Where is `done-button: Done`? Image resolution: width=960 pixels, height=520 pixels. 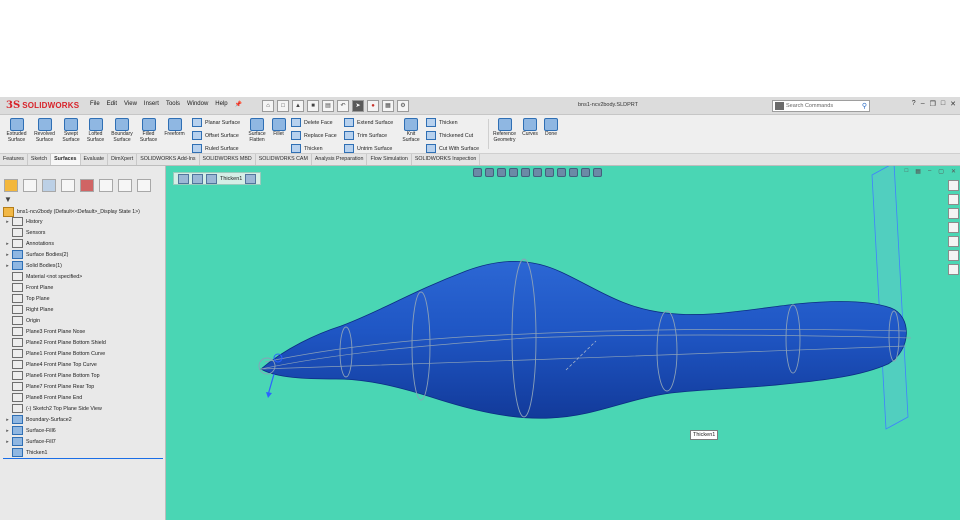 done-button: Done is located at coordinates (551, 128).